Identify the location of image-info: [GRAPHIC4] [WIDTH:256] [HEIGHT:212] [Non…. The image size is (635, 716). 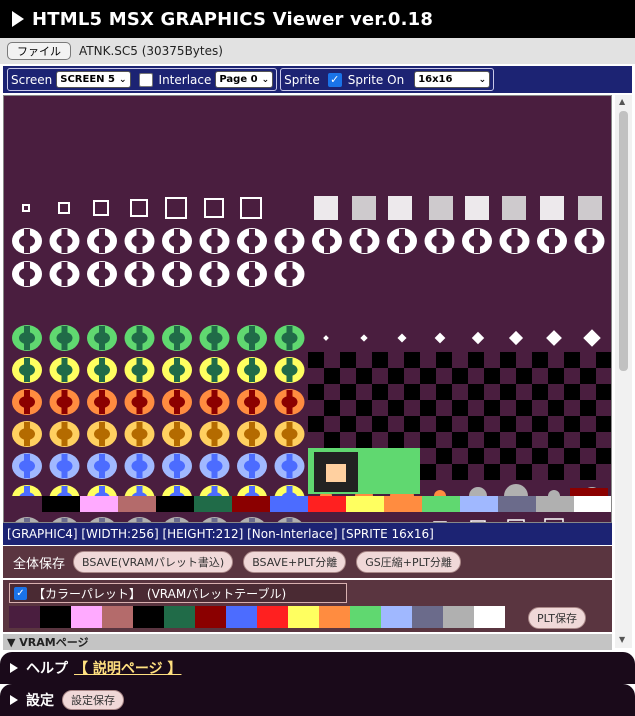
(307, 534).